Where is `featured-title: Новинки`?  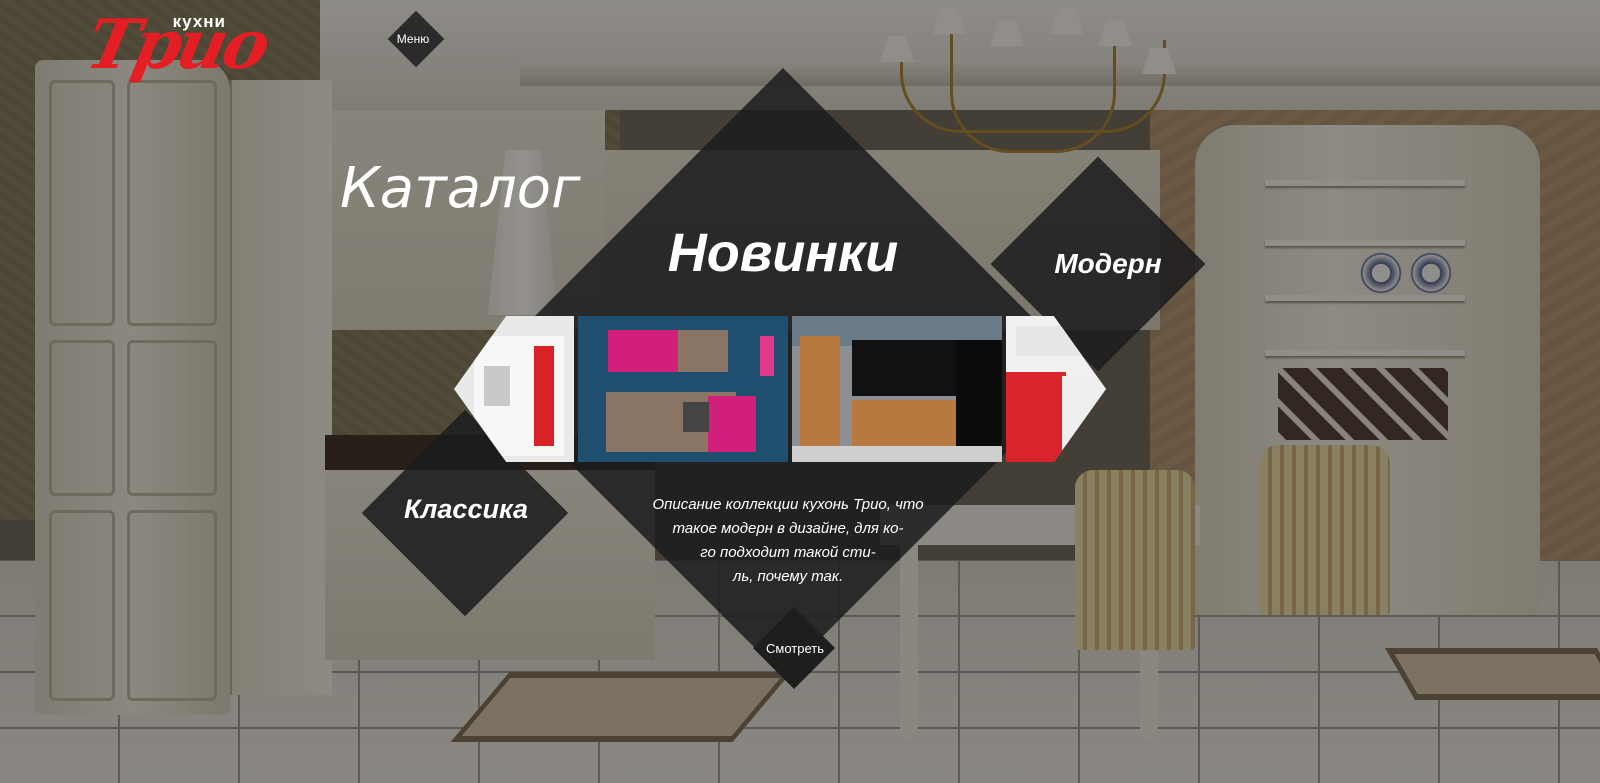 featured-title: Новинки is located at coordinates (783, 253).